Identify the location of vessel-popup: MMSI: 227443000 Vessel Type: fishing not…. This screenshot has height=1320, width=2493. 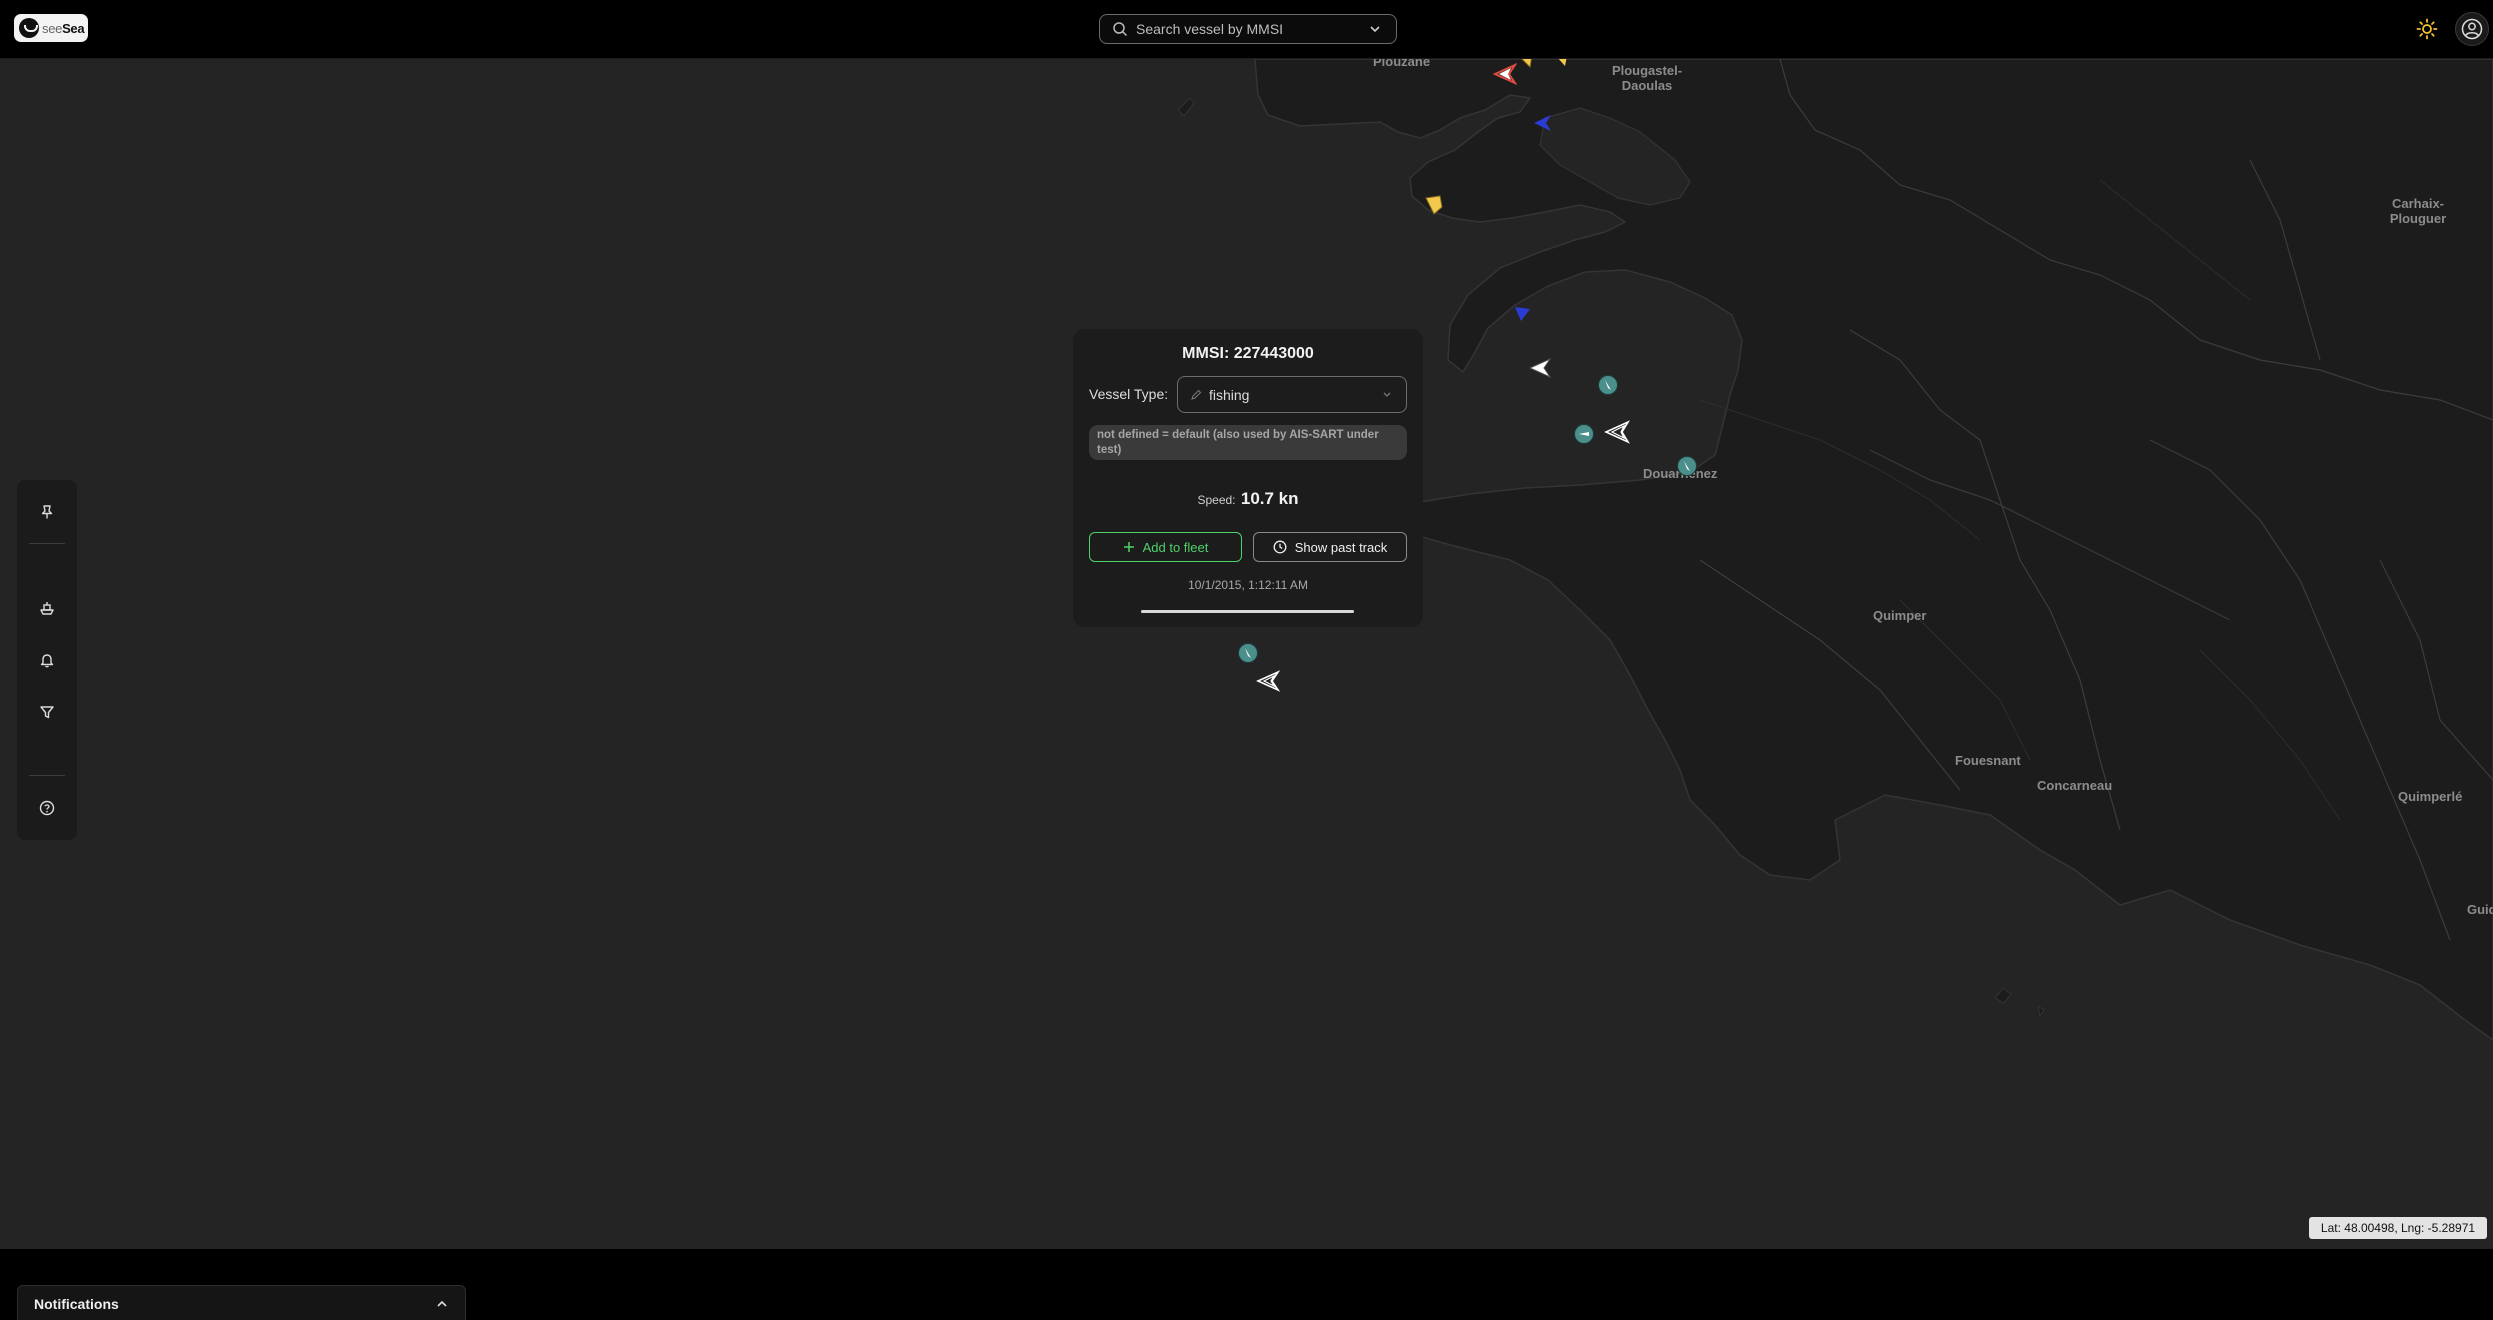
(1248, 478).